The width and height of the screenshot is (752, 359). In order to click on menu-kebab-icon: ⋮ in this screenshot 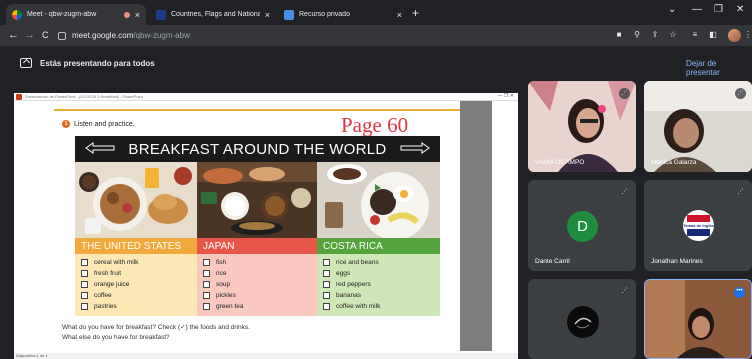, I will do `click(748, 35)`.